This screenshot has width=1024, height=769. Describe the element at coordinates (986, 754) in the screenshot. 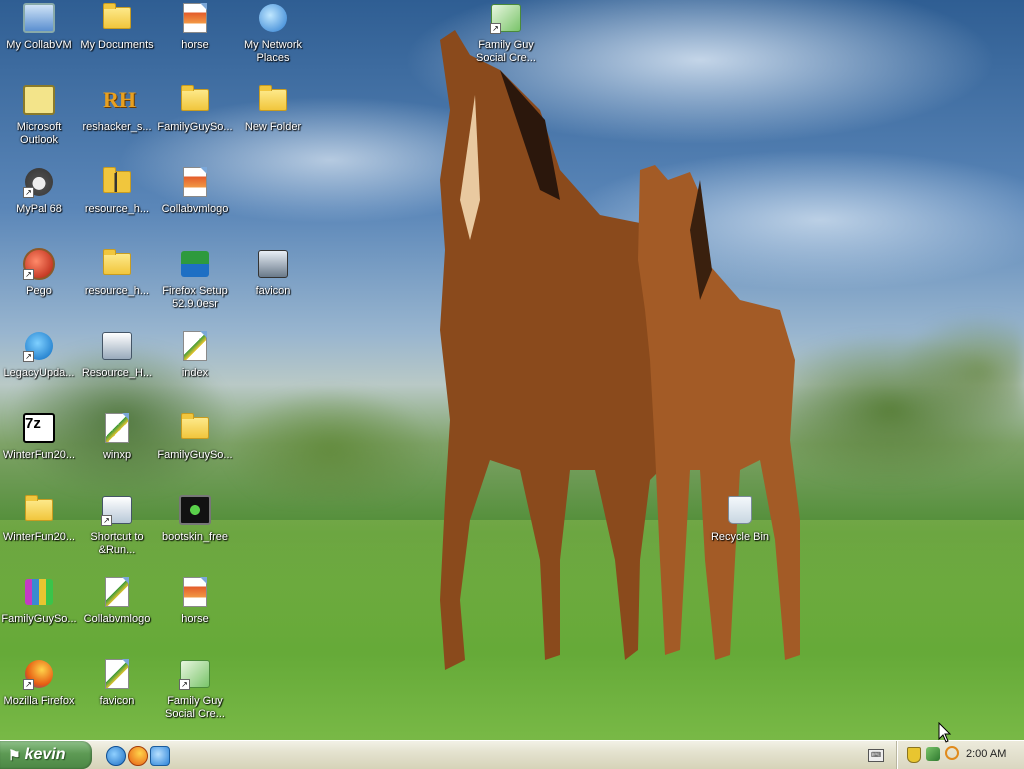

I see `clock: 2:00 AM` at that location.